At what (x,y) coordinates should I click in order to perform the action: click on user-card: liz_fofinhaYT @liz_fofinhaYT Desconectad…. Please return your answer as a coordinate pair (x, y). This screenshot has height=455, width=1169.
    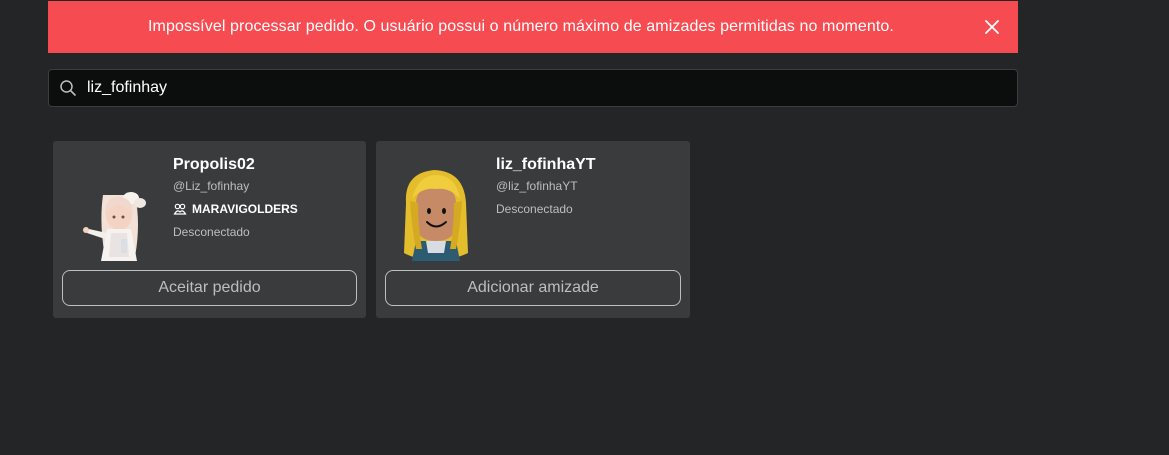
    Looking at the image, I should click on (533, 229).